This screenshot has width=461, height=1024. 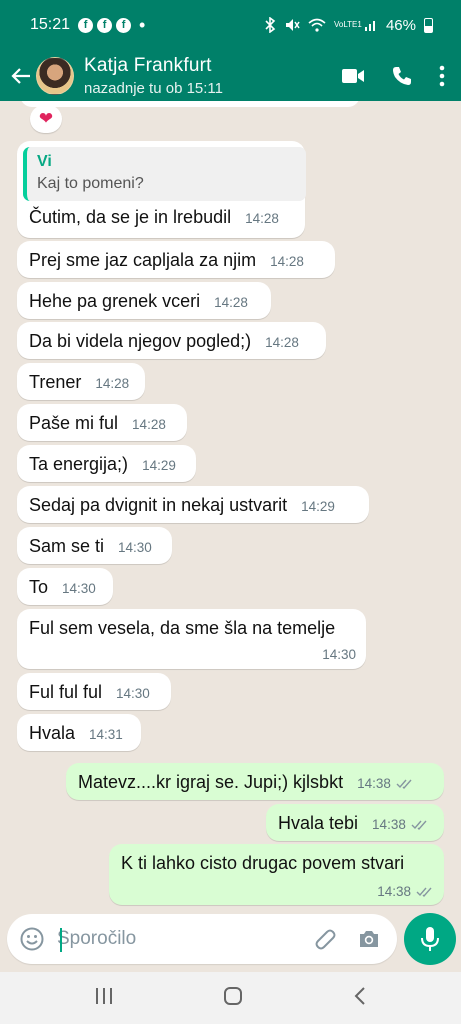 I want to click on quote-author: Vi, so click(x=44, y=161).